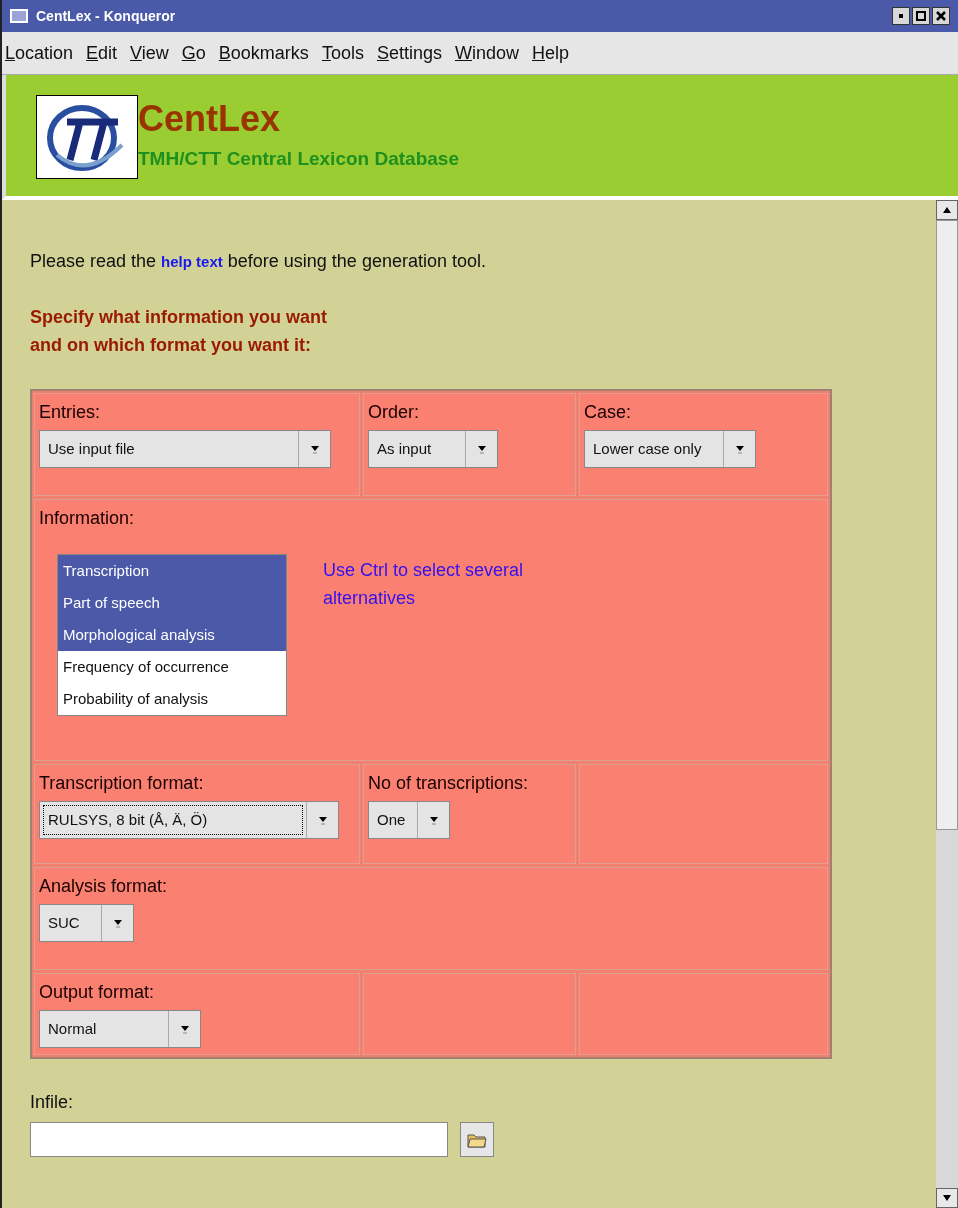 This screenshot has width=958, height=1208. Describe the element at coordinates (901, 16) in the screenshot. I see `minimize-button` at that location.